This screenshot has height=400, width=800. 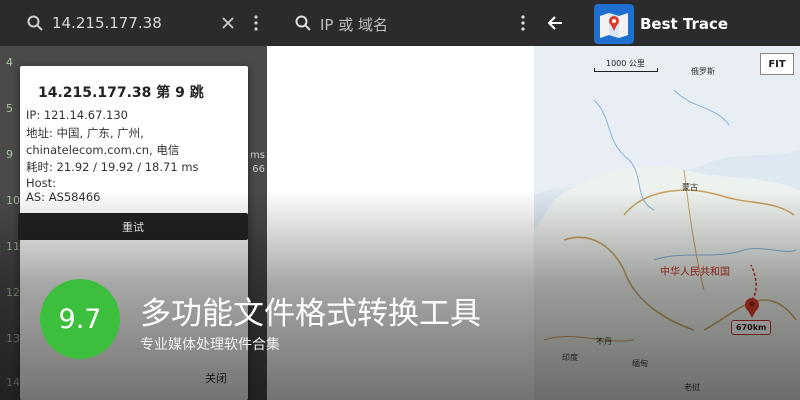 What do you see at coordinates (9, 154) in the screenshot?
I see `hop-number: 9` at bounding box center [9, 154].